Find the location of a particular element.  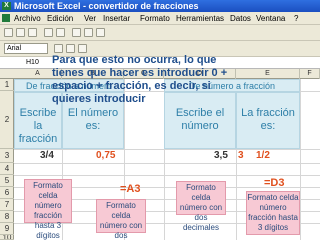

row-4: 4 is located at coordinates (7, 169).